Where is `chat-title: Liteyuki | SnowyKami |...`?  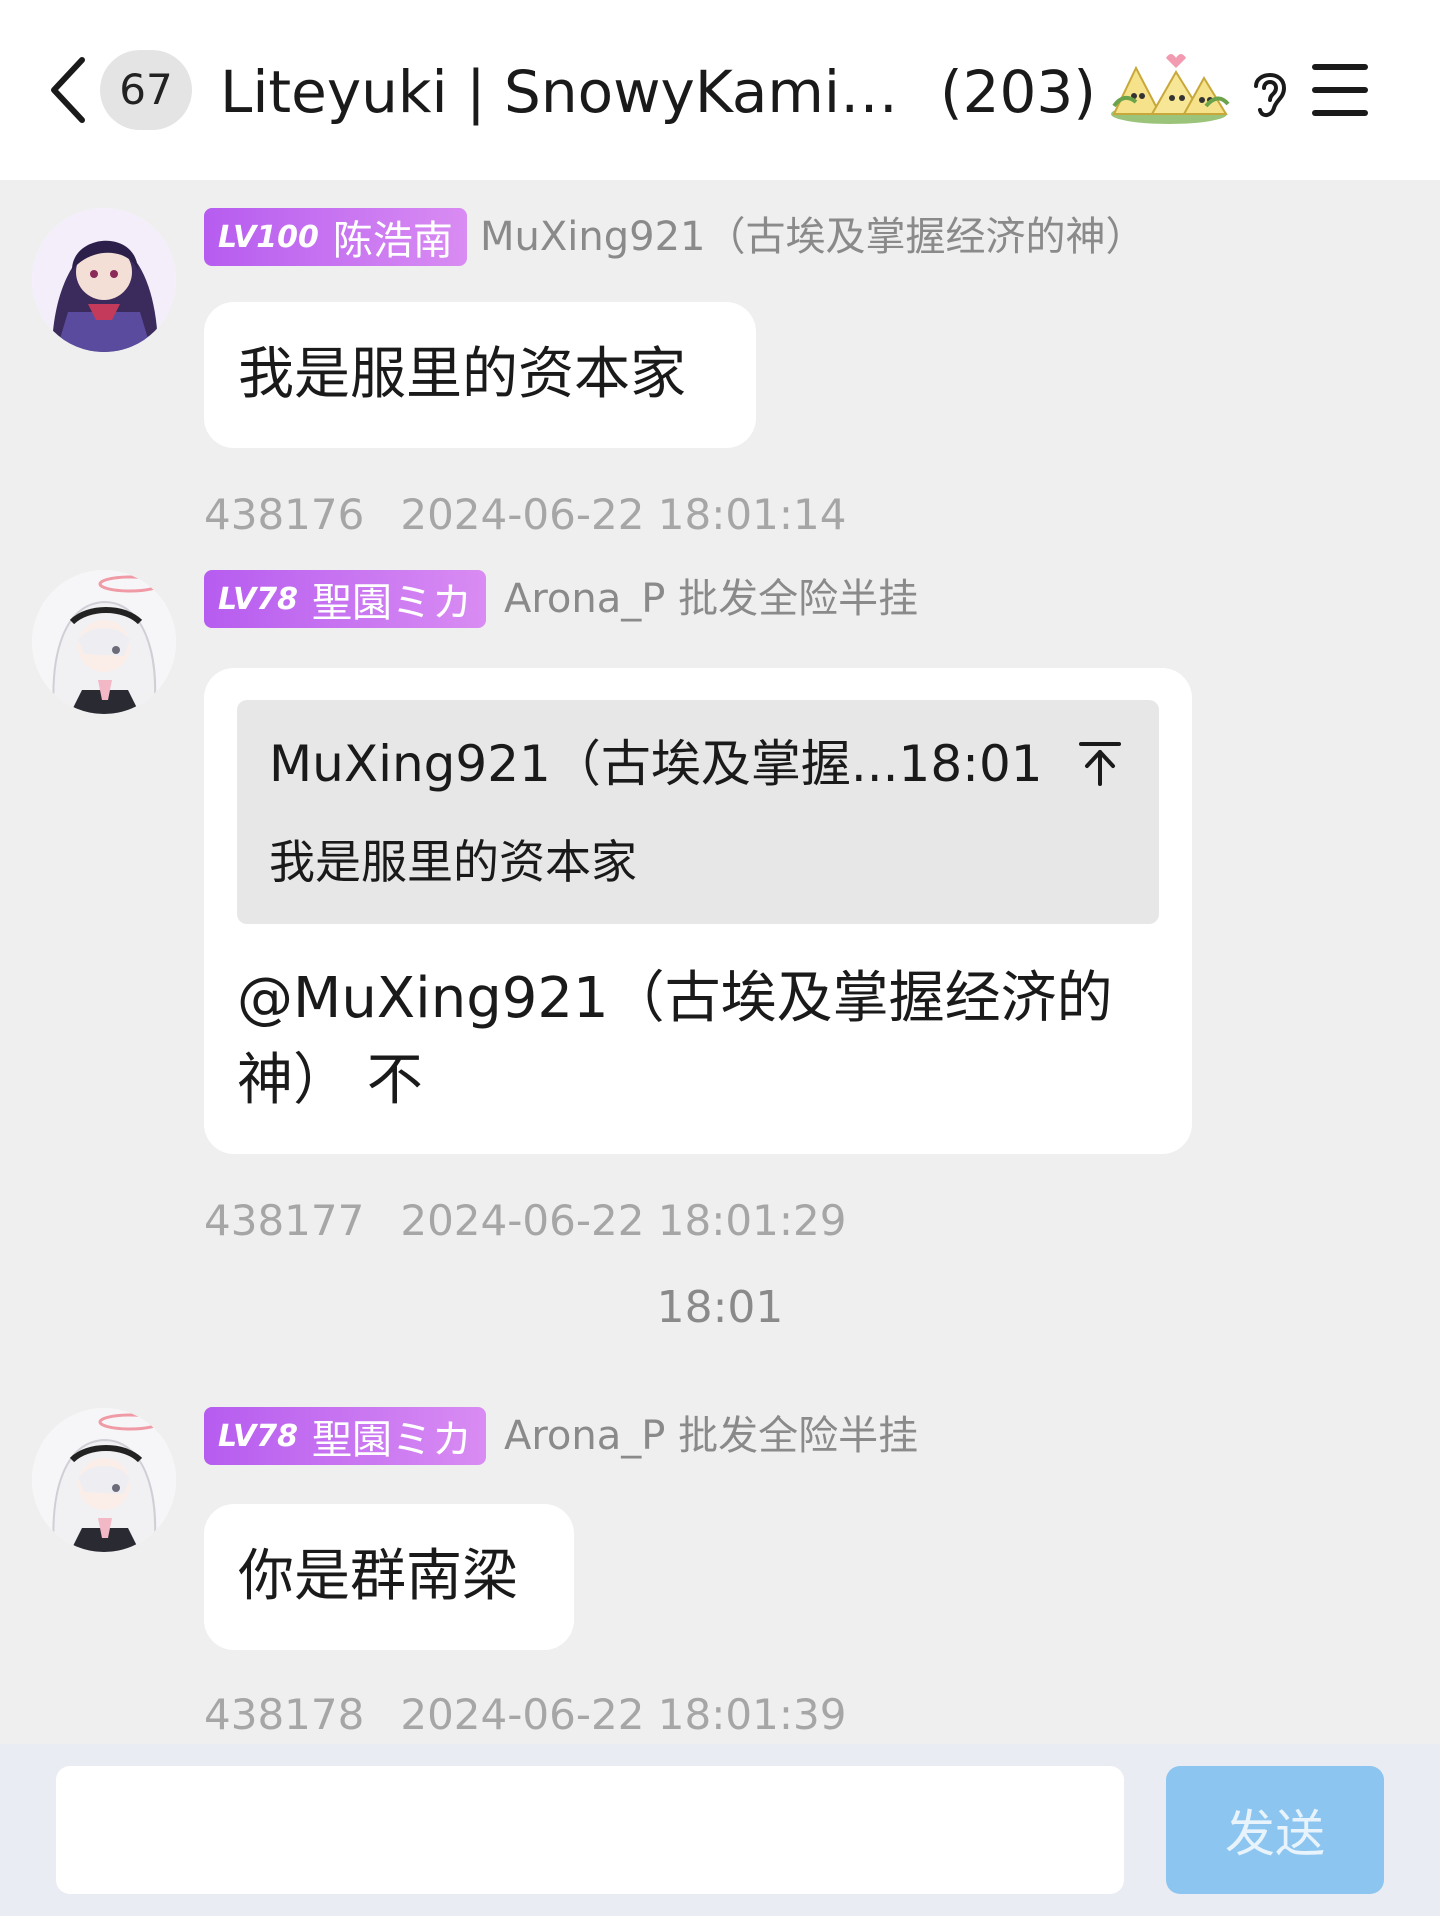
chat-title: Liteyuki | SnowyKami |... is located at coordinates (565, 92).